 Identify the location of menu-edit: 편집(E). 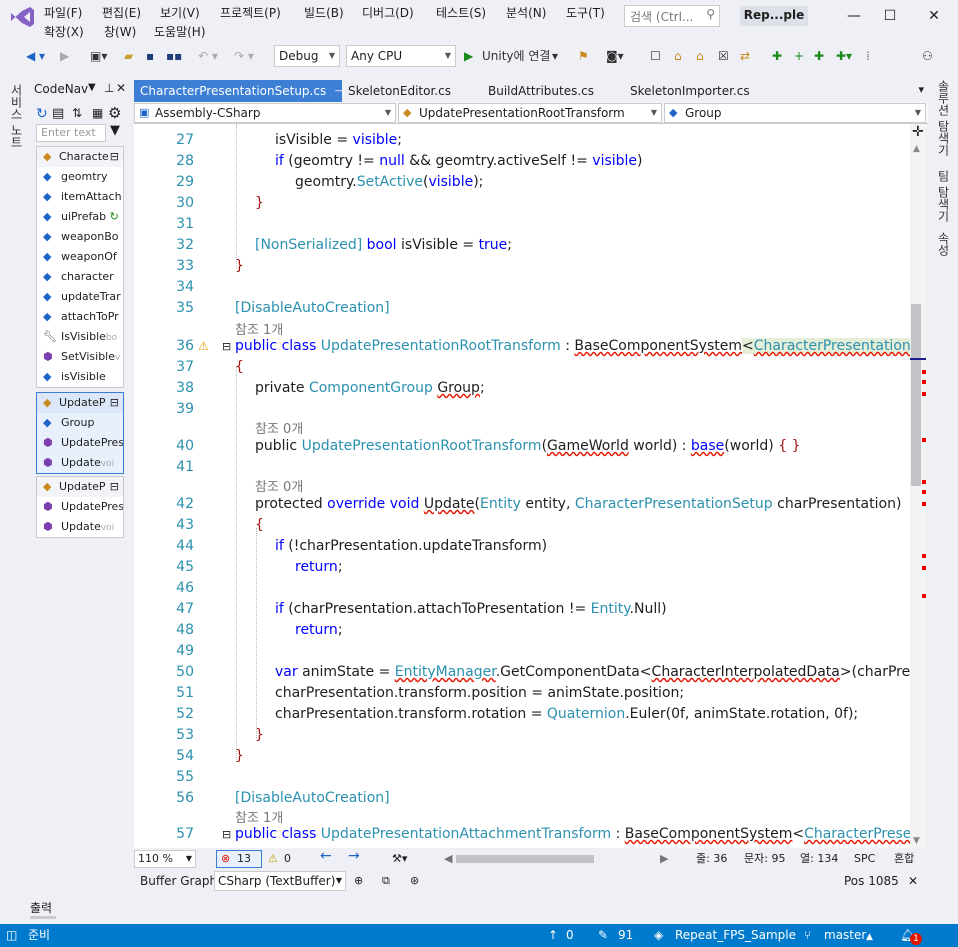
(121, 12).